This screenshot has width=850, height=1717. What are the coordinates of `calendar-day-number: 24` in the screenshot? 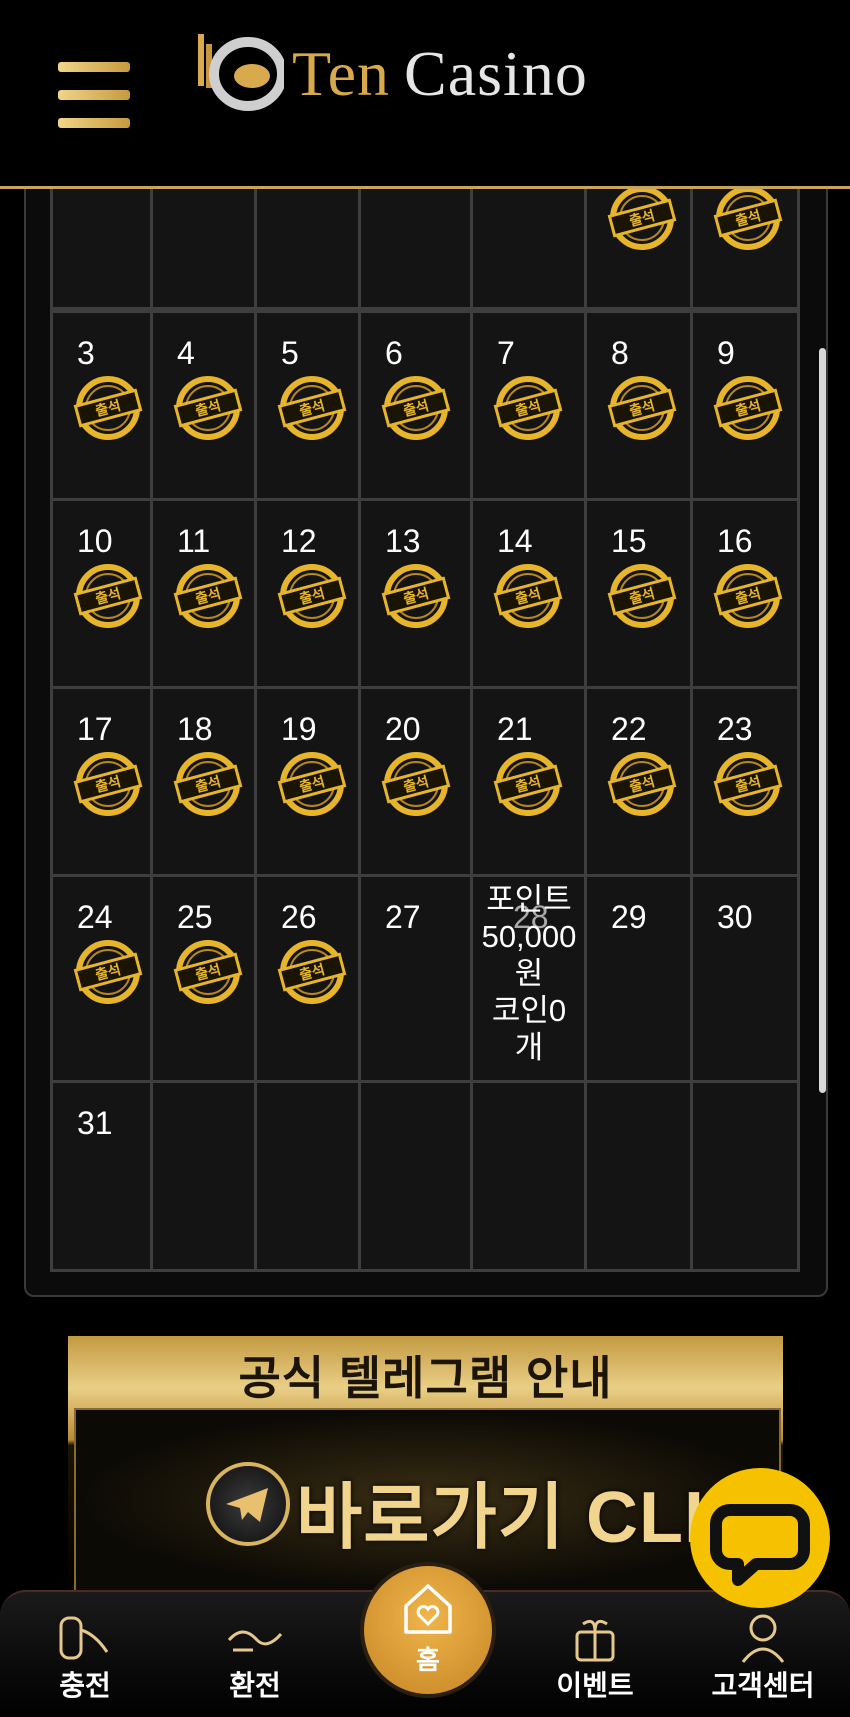 It's located at (95, 917).